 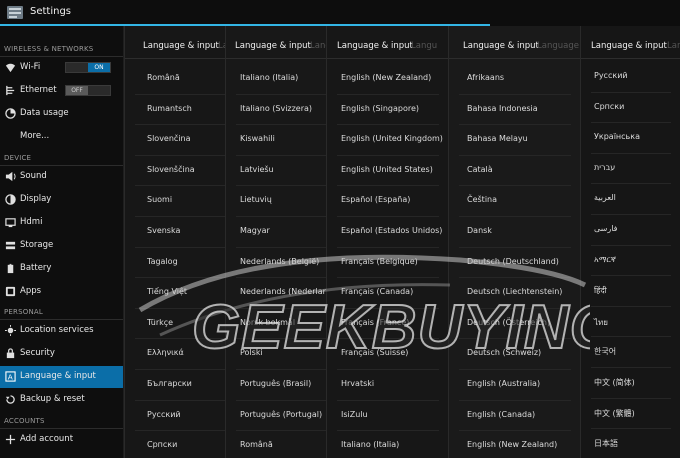 I want to click on language-option: فارسی, so click(x=630, y=230).